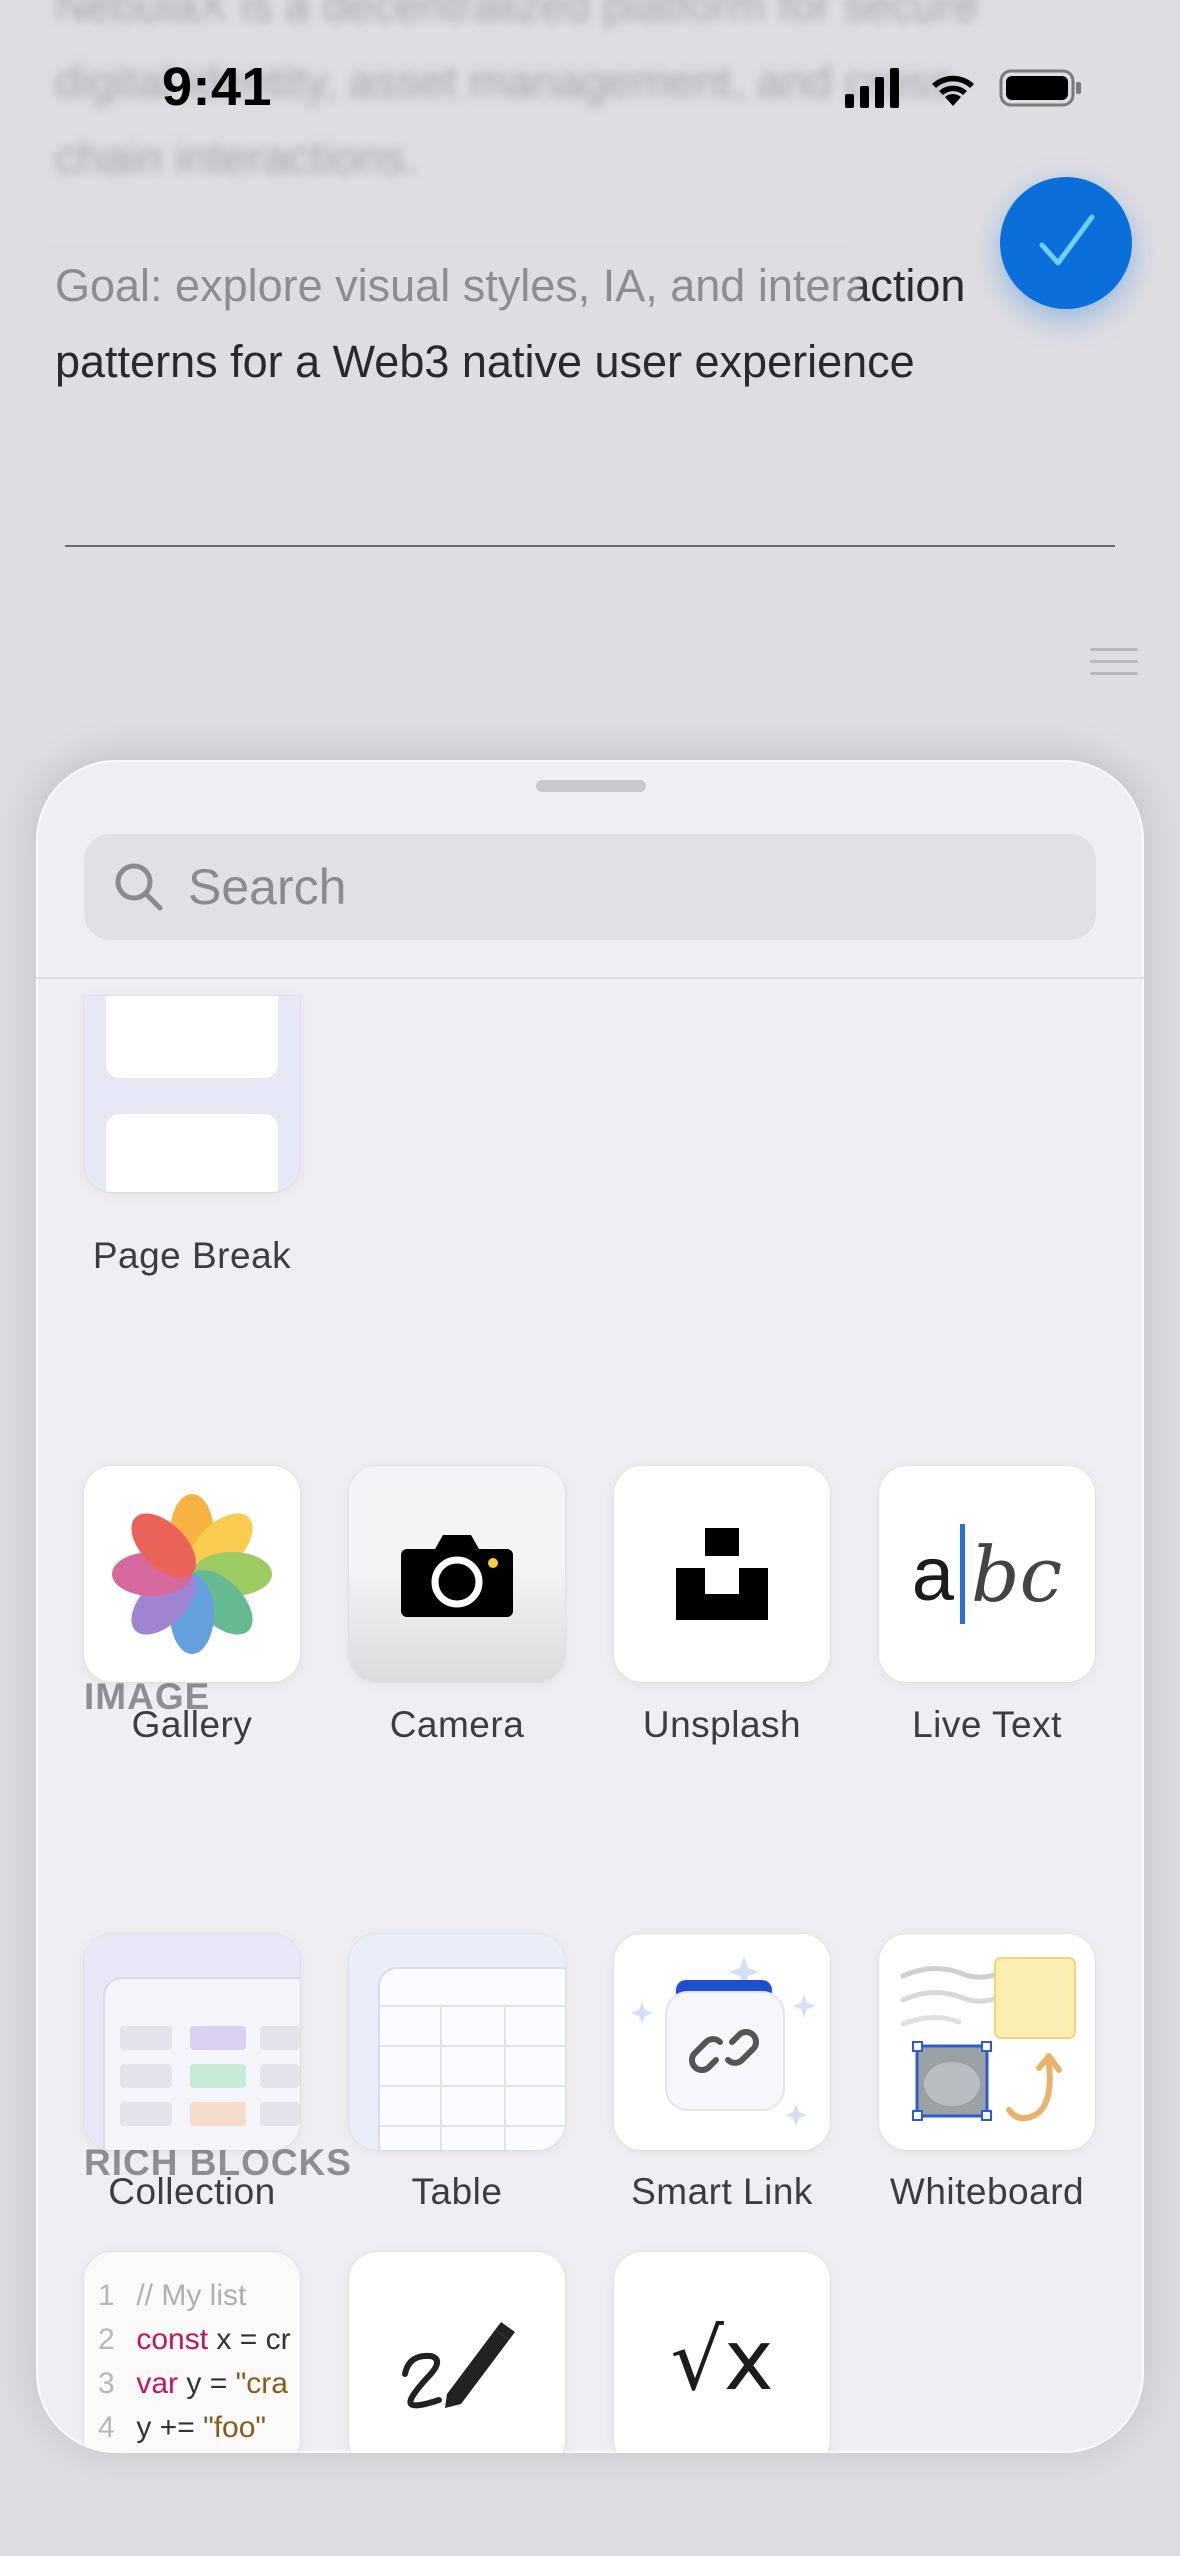  What do you see at coordinates (170, 2427) in the screenshot?
I see `code-text: y +=` at bounding box center [170, 2427].